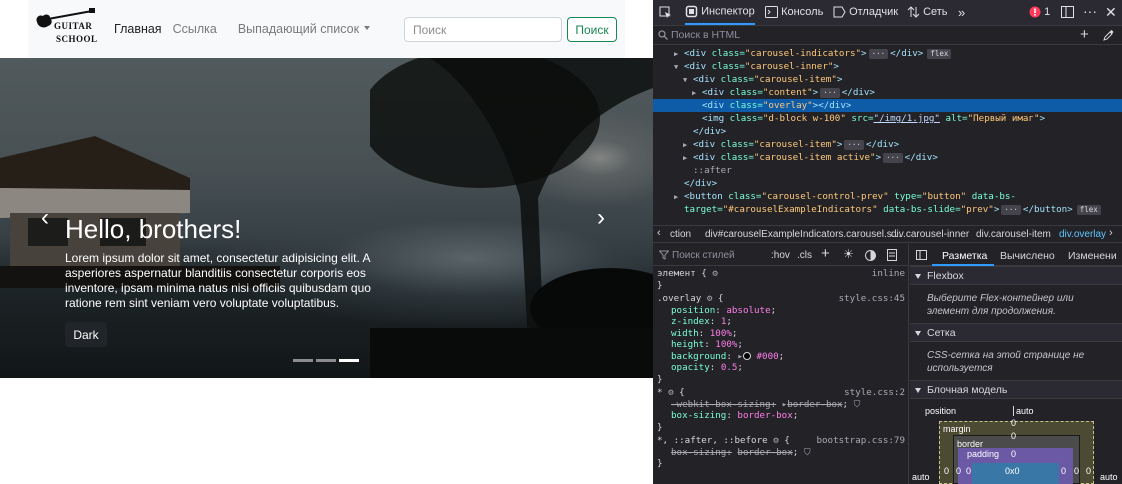 The width and height of the screenshot is (1122, 484). I want to click on prop-width: width: 100%;, so click(704, 334).